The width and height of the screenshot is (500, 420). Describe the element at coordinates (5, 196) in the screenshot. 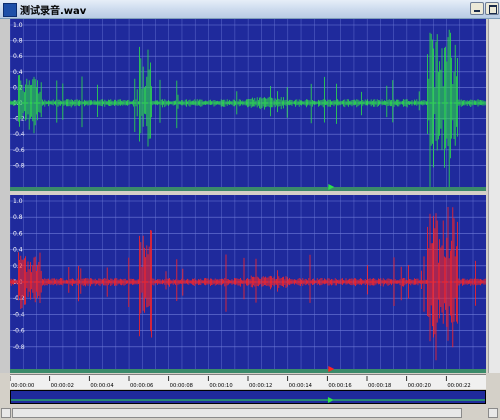

I see `left-margin` at that location.